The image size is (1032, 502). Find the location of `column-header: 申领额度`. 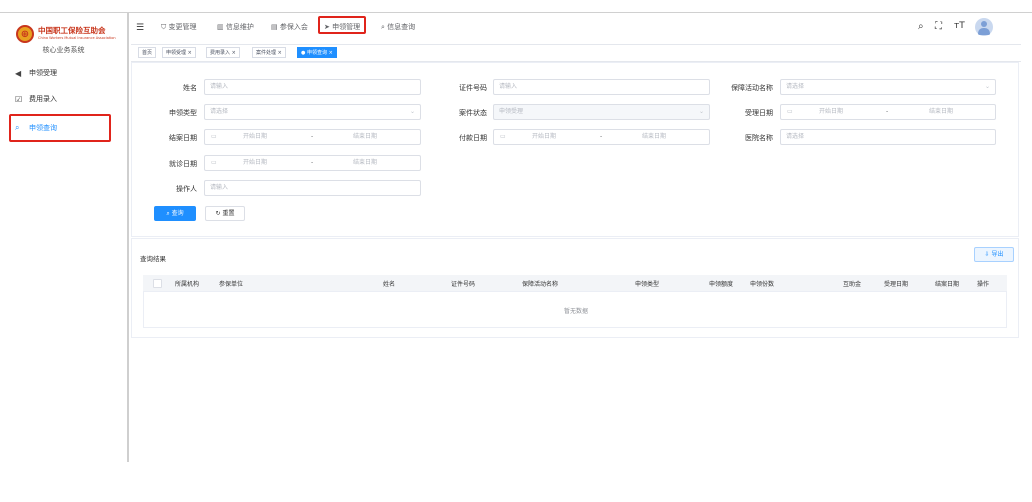

column-header: 申领额度 is located at coordinates (721, 283).